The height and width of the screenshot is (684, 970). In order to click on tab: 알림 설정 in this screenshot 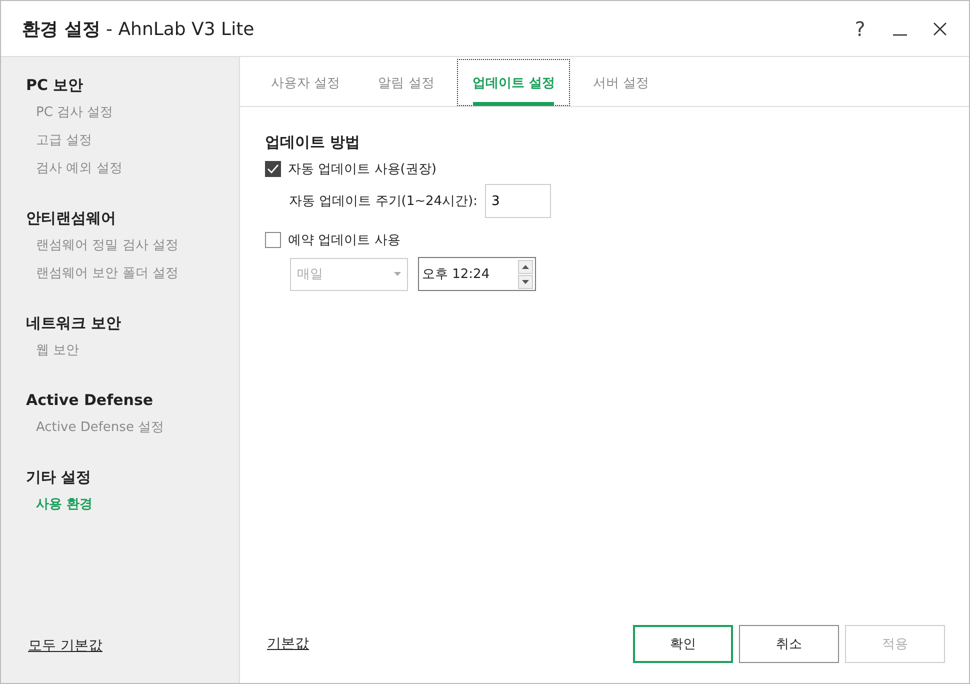, I will do `click(406, 82)`.